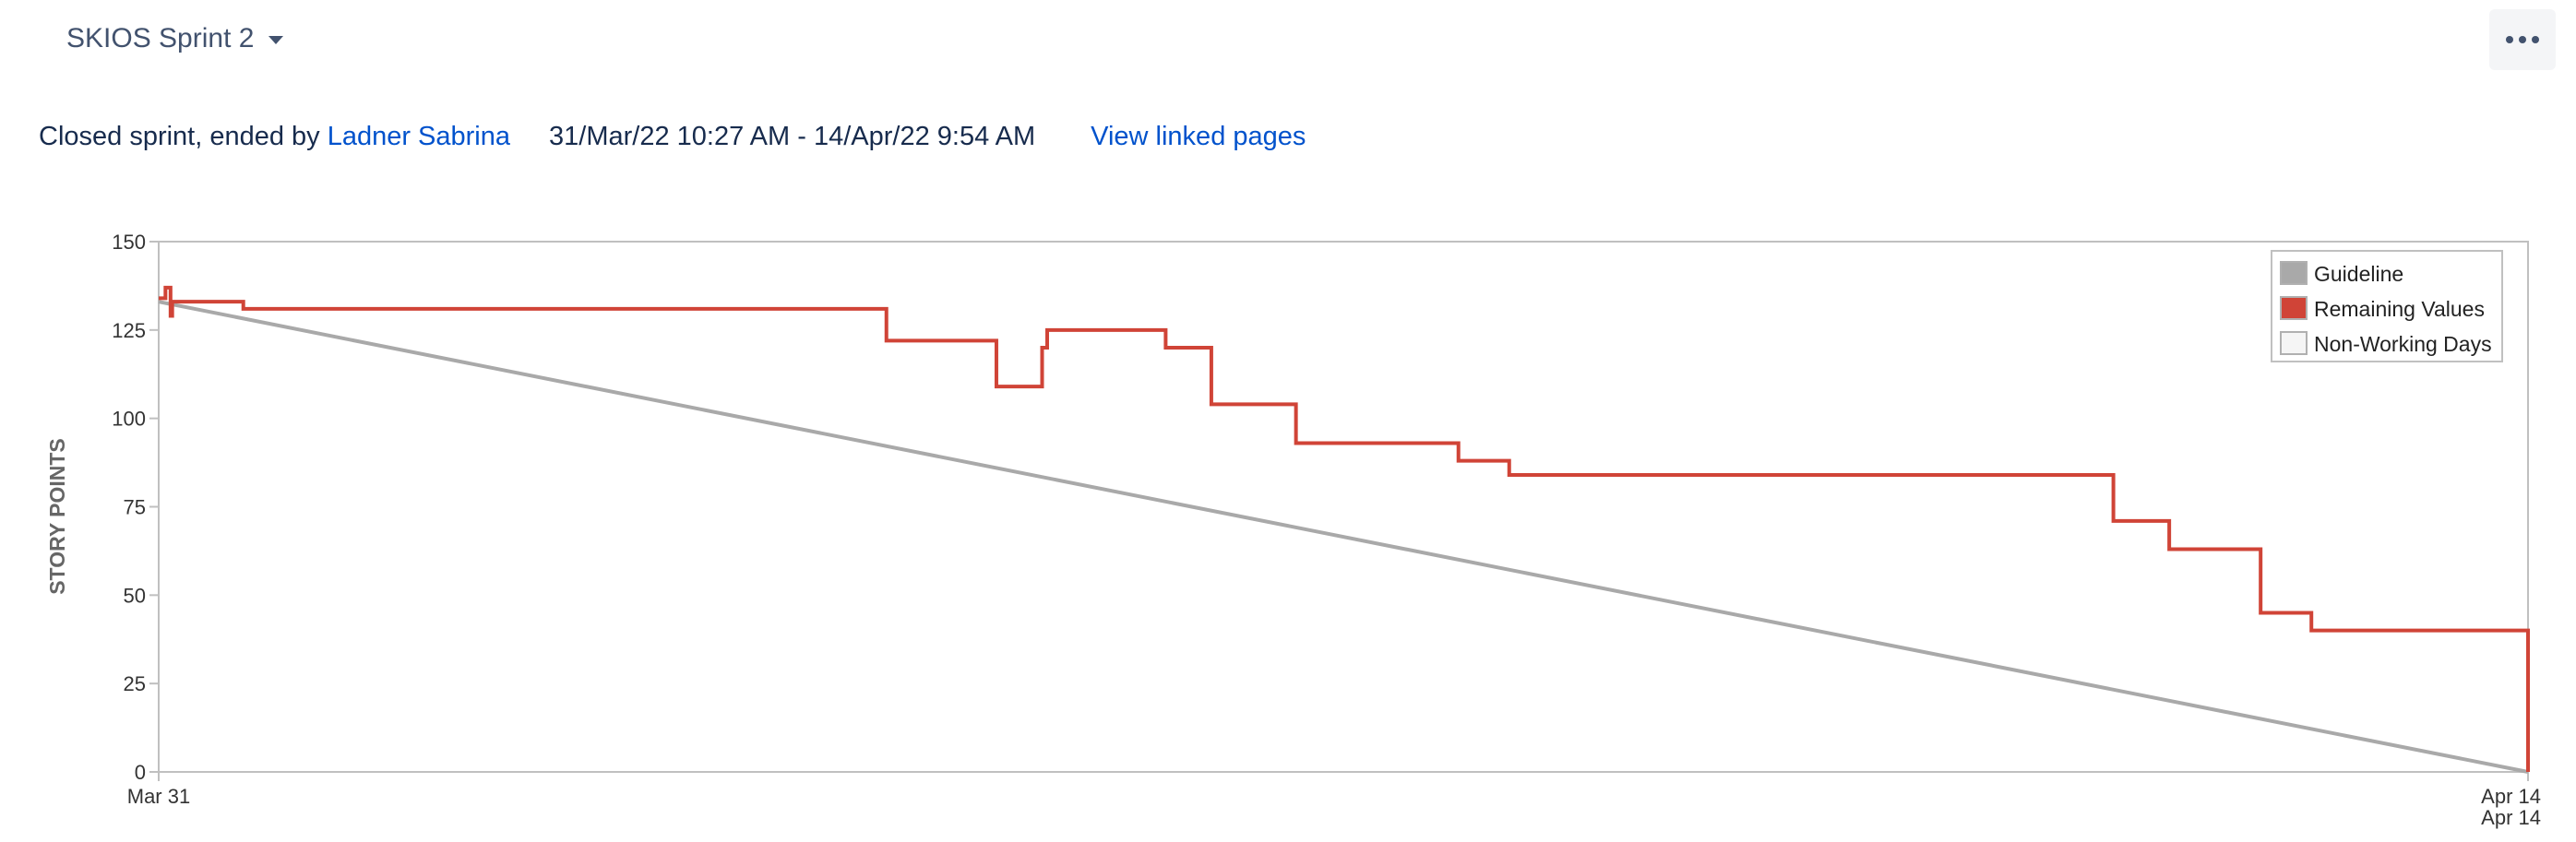  I want to click on legend-label: Non-Working Days, so click(2403, 344).